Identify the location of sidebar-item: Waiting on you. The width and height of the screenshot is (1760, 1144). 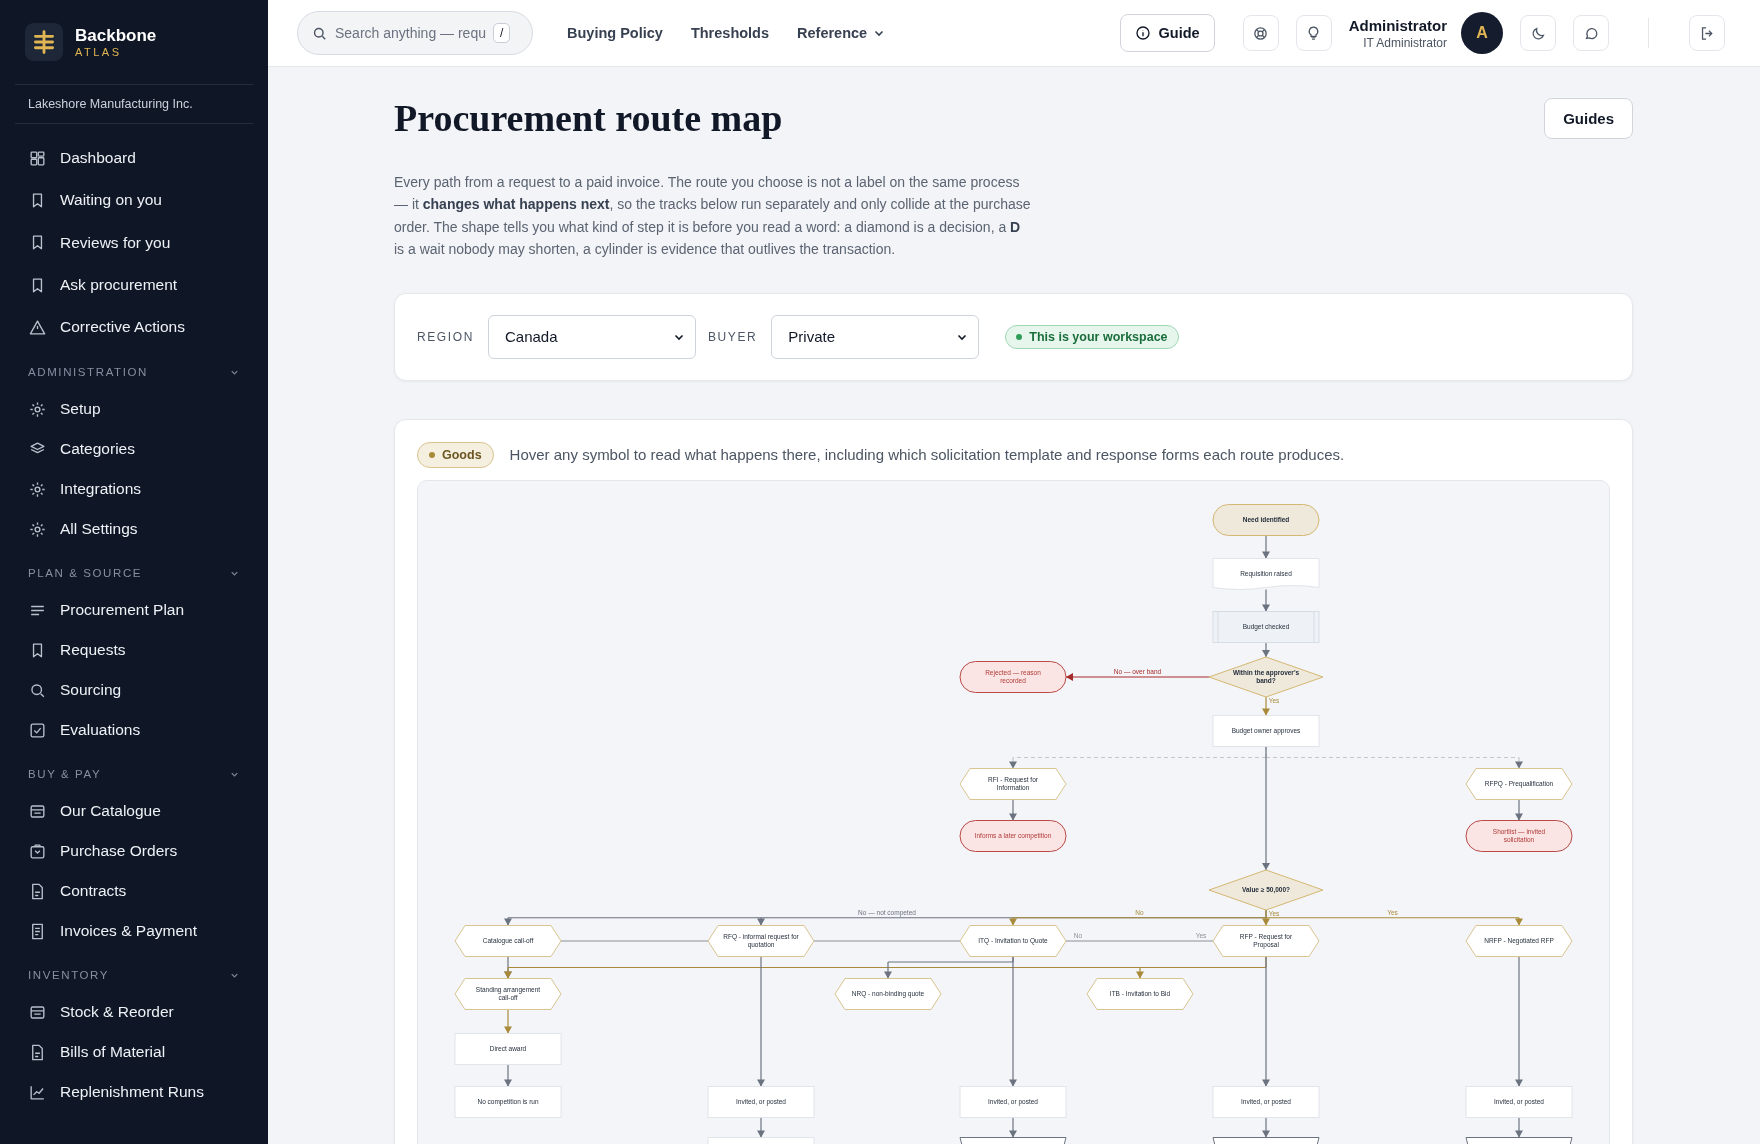
(134, 200).